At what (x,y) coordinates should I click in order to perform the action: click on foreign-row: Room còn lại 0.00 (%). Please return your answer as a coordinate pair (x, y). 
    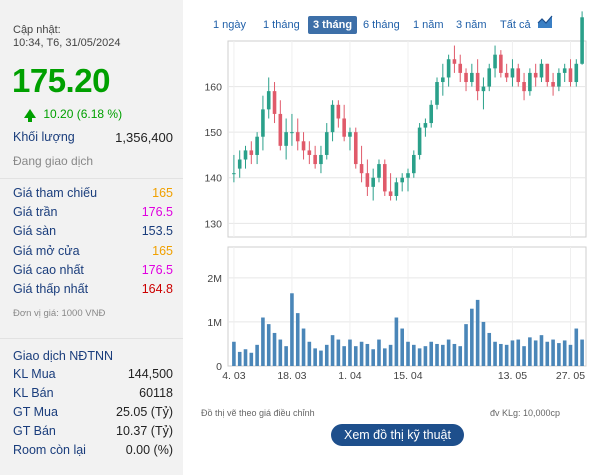
    Looking at the image, I should click on (93, 450).